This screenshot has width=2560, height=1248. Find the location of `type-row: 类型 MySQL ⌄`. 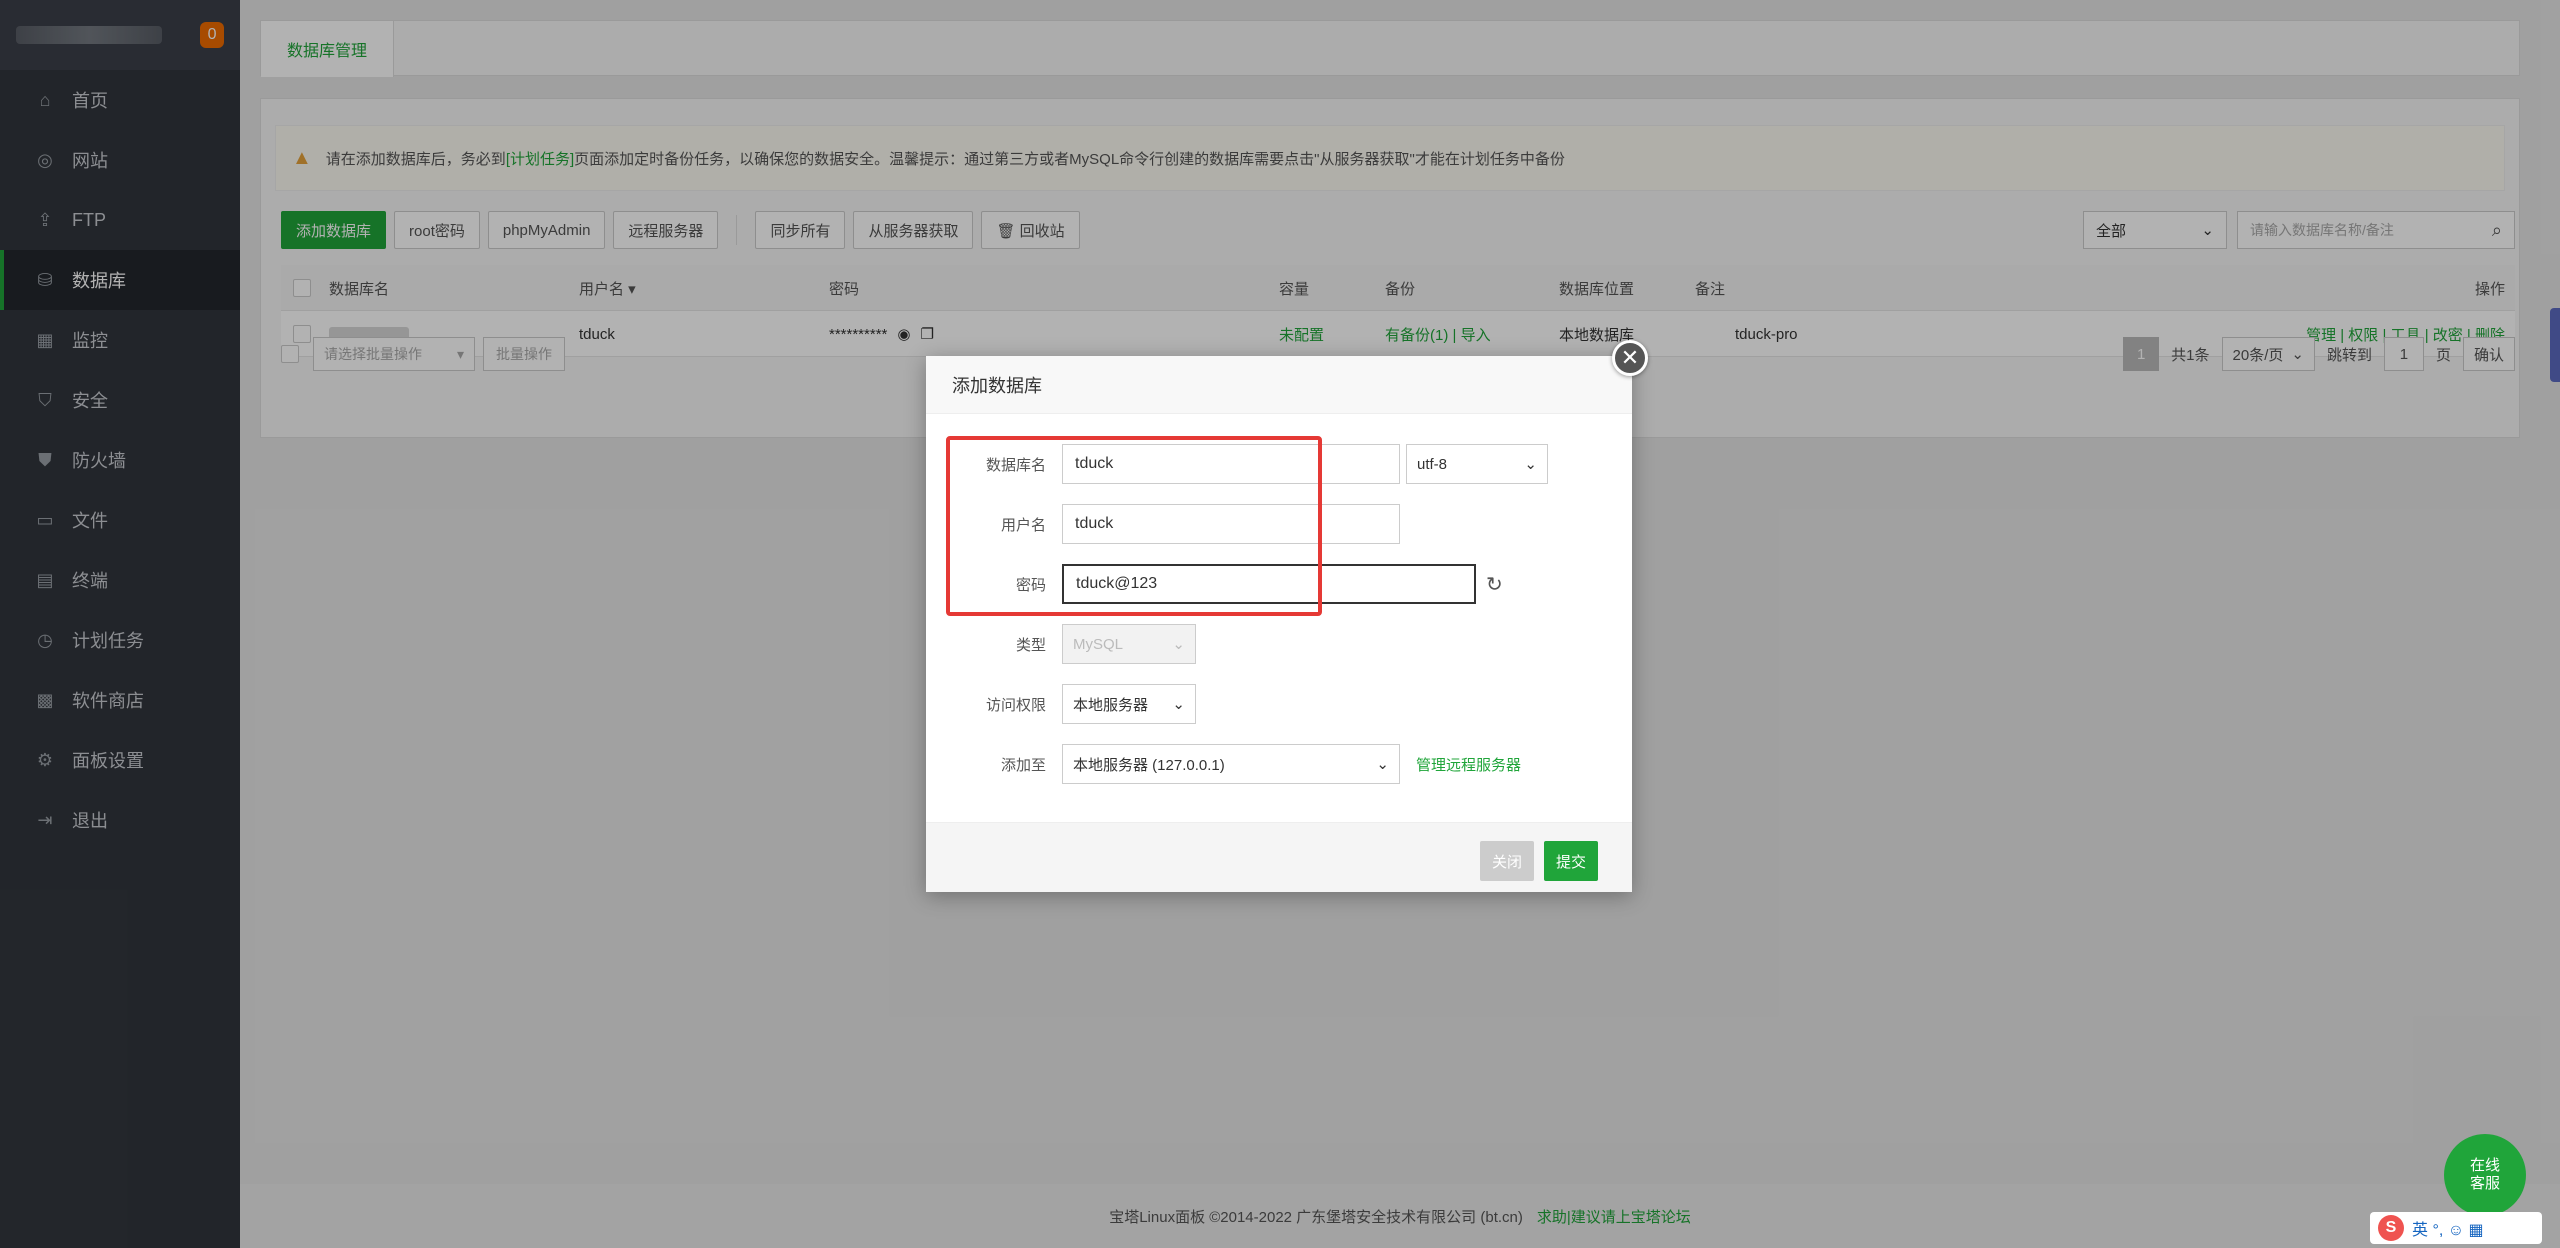

type-row: 类型 MySQL ⌄ is located at coordinates (1279, 644).